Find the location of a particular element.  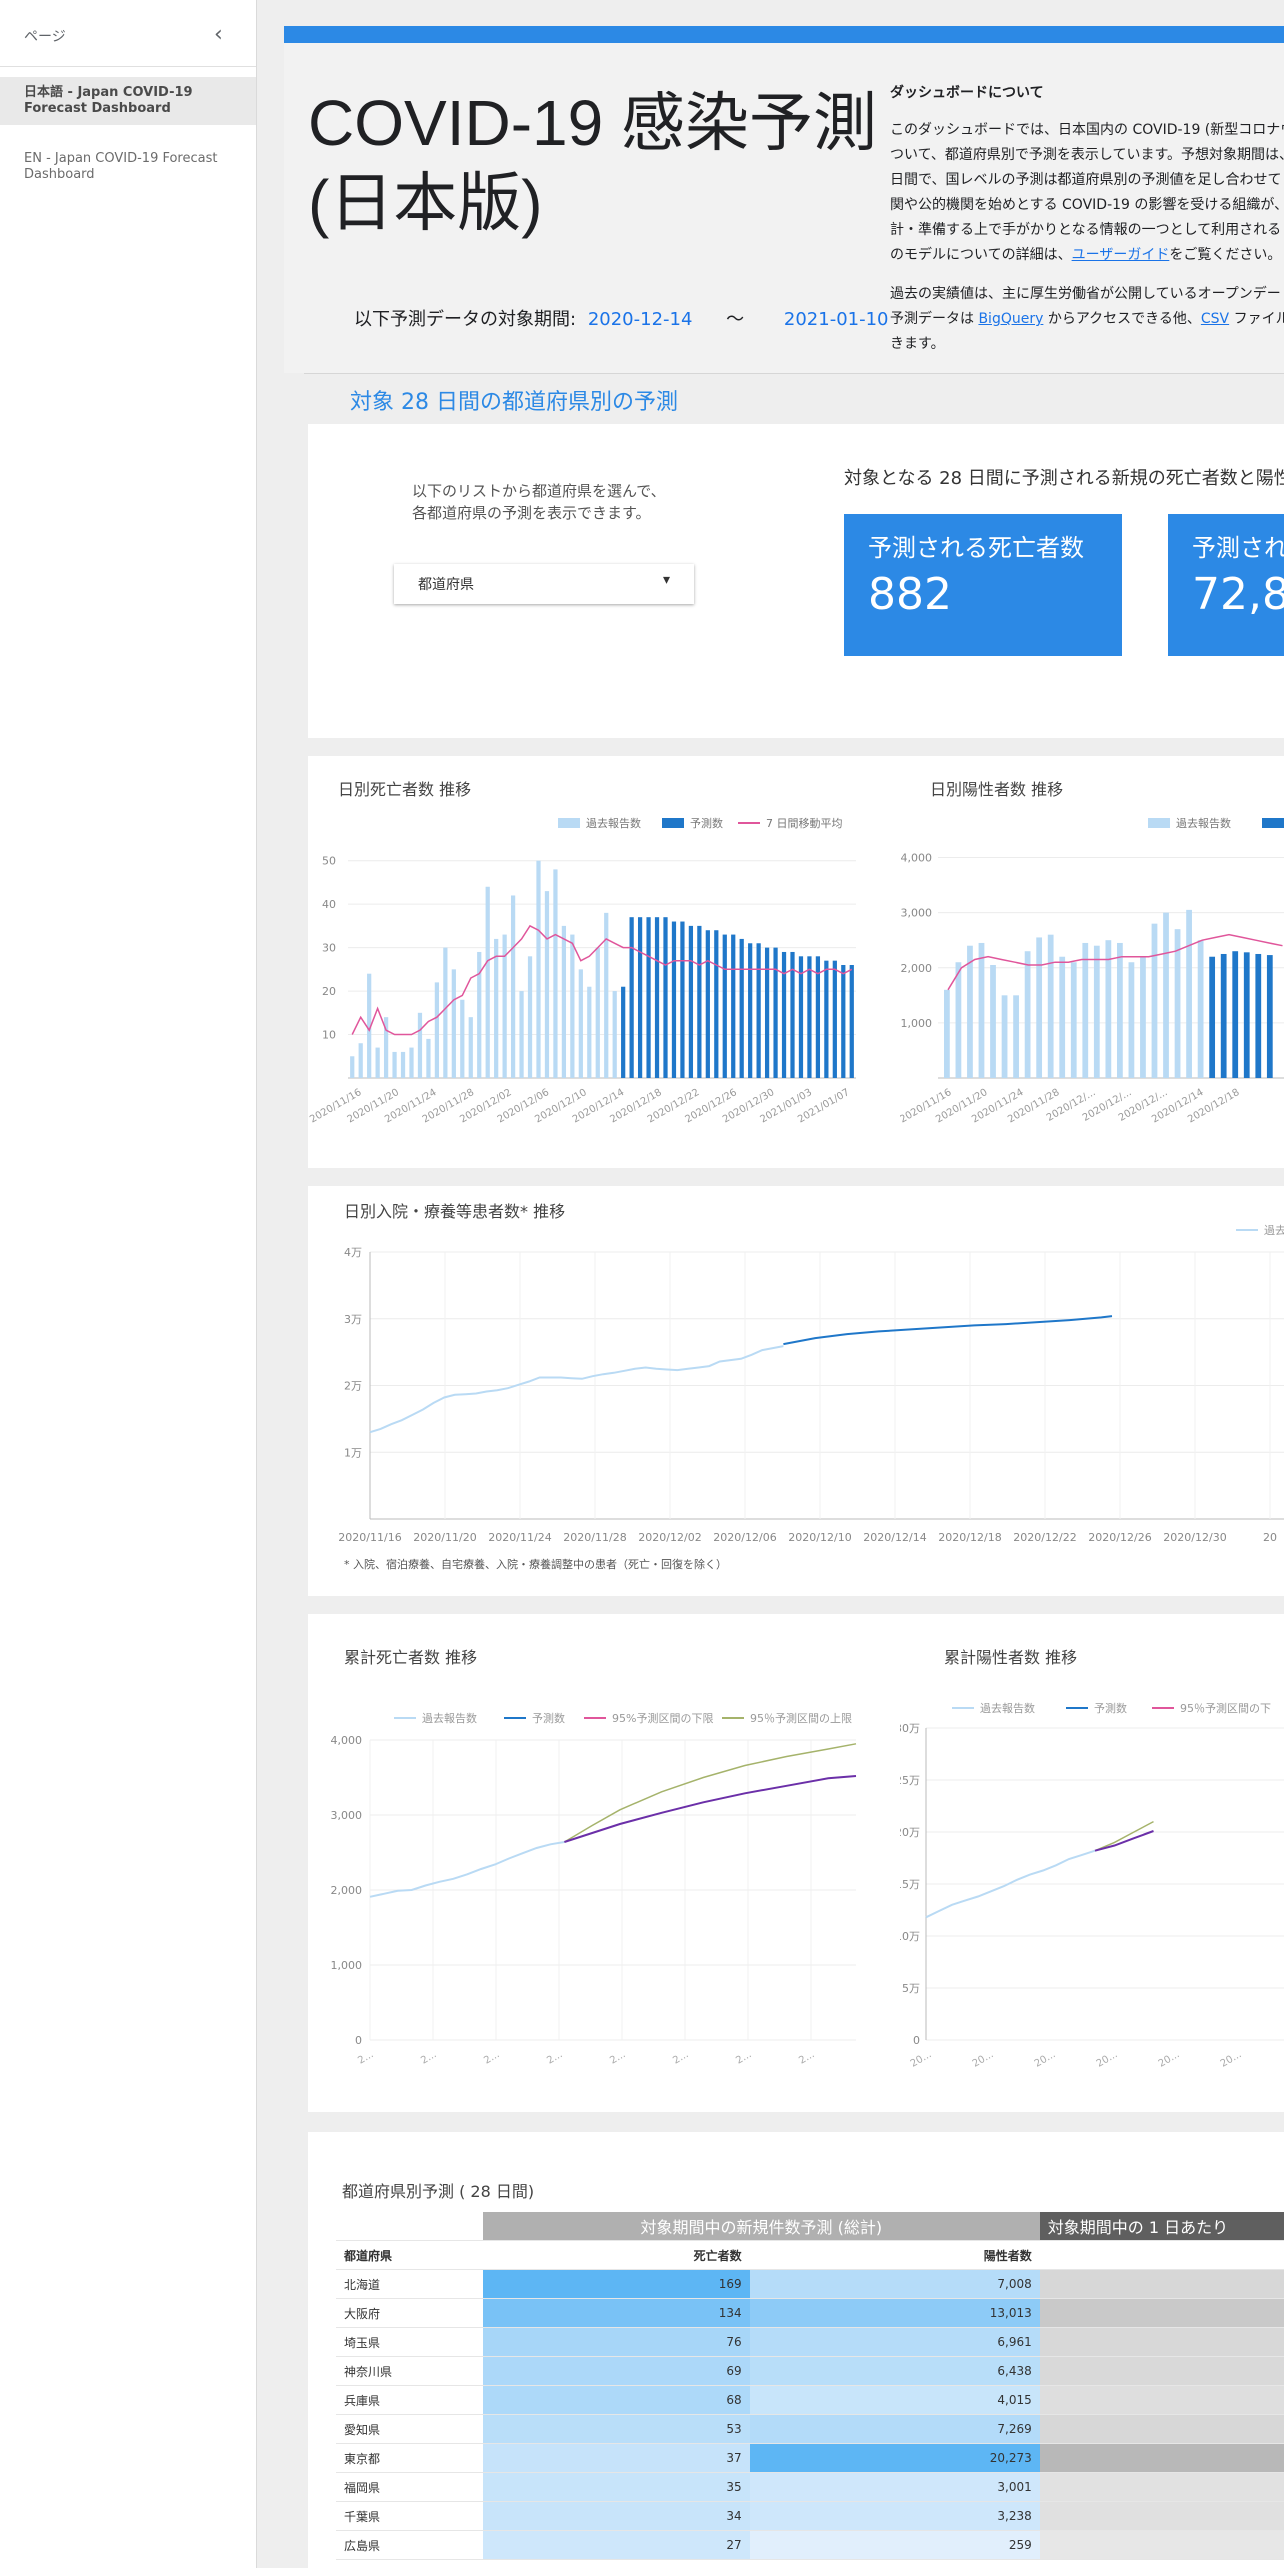

period-label: 以下予測データの対象期間: is located at coordinates (465, 319).